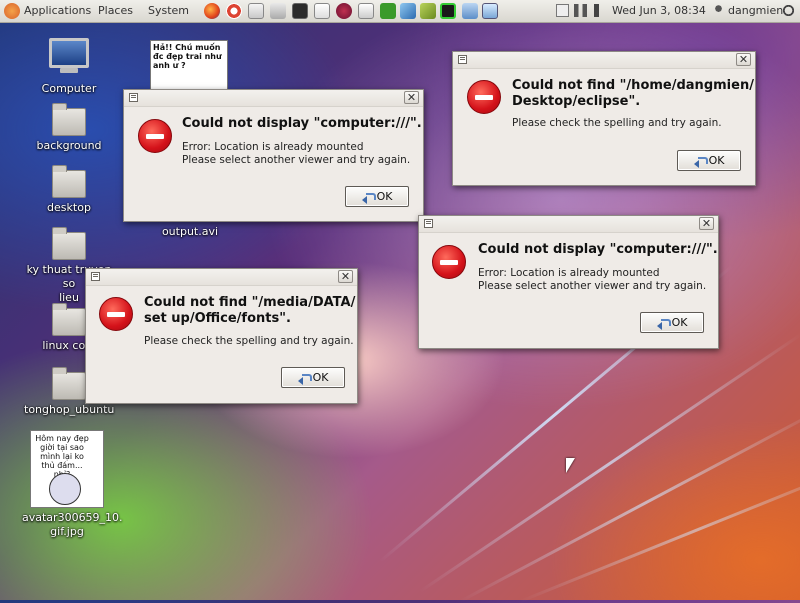 Image resolution: width=800 pixels, height=603 pixels. I want to click on db-icon, so click(388, 11).